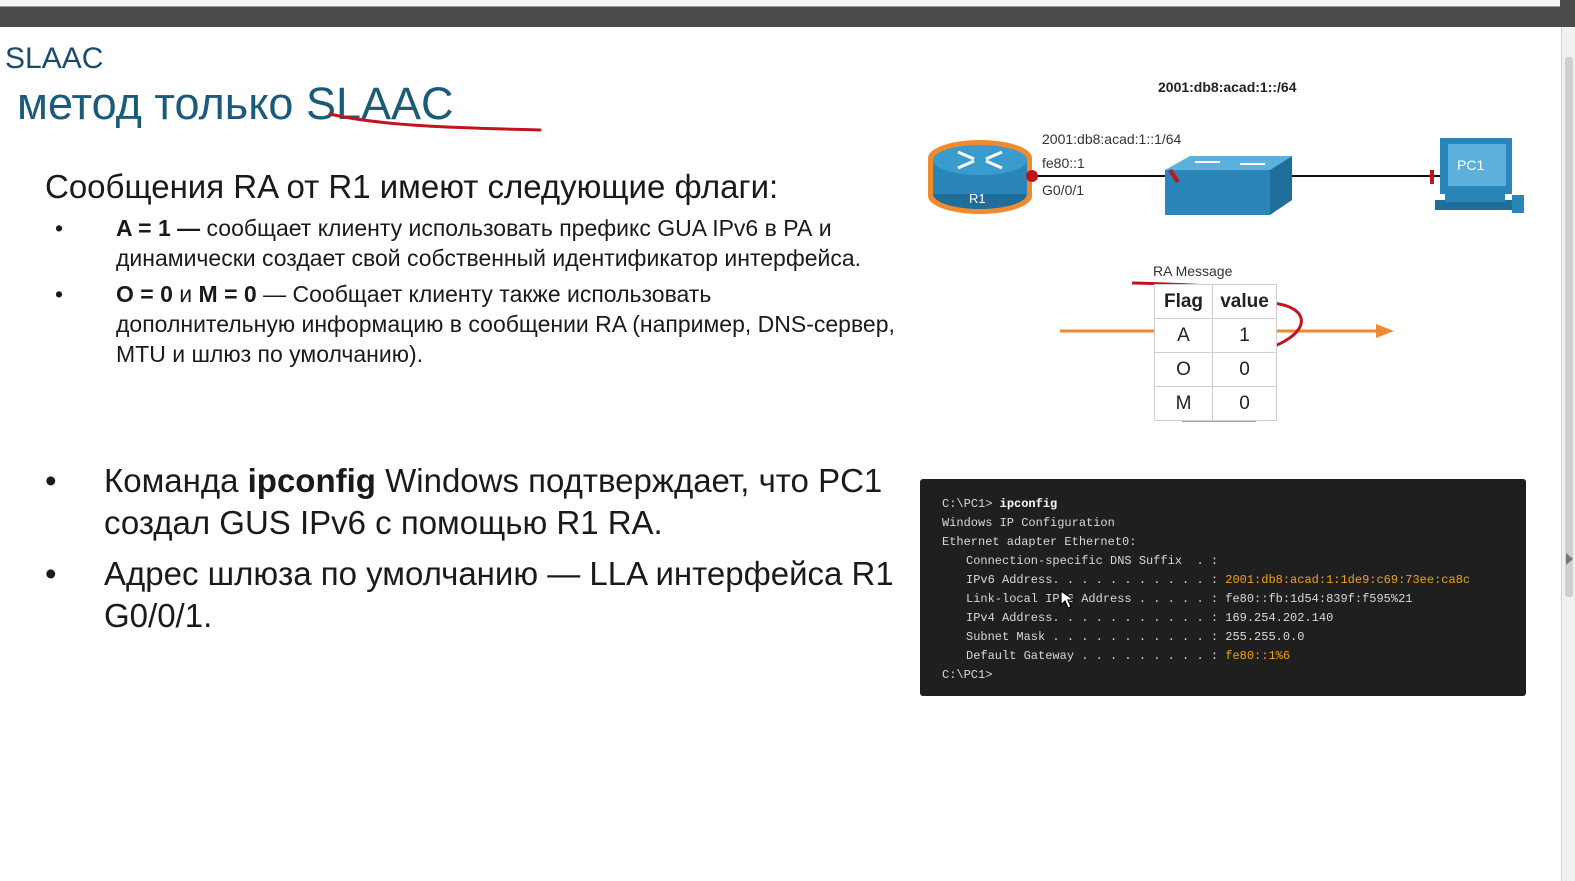 This screenshot has width=1575, height=881. Describe the element at coordinates (1479, 175) in the screenshot. I see `pc1-icon` at that location.